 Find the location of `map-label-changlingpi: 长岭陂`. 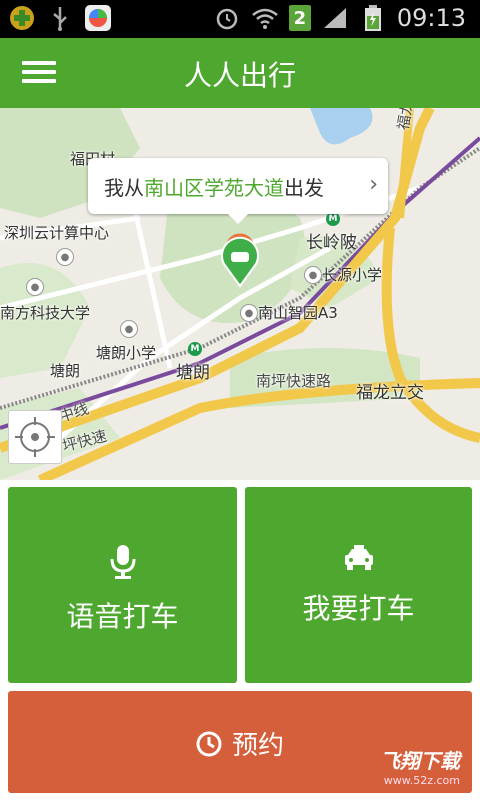

map-label-changlingpi: 长岭陂 is located at coordinates (331, 243).